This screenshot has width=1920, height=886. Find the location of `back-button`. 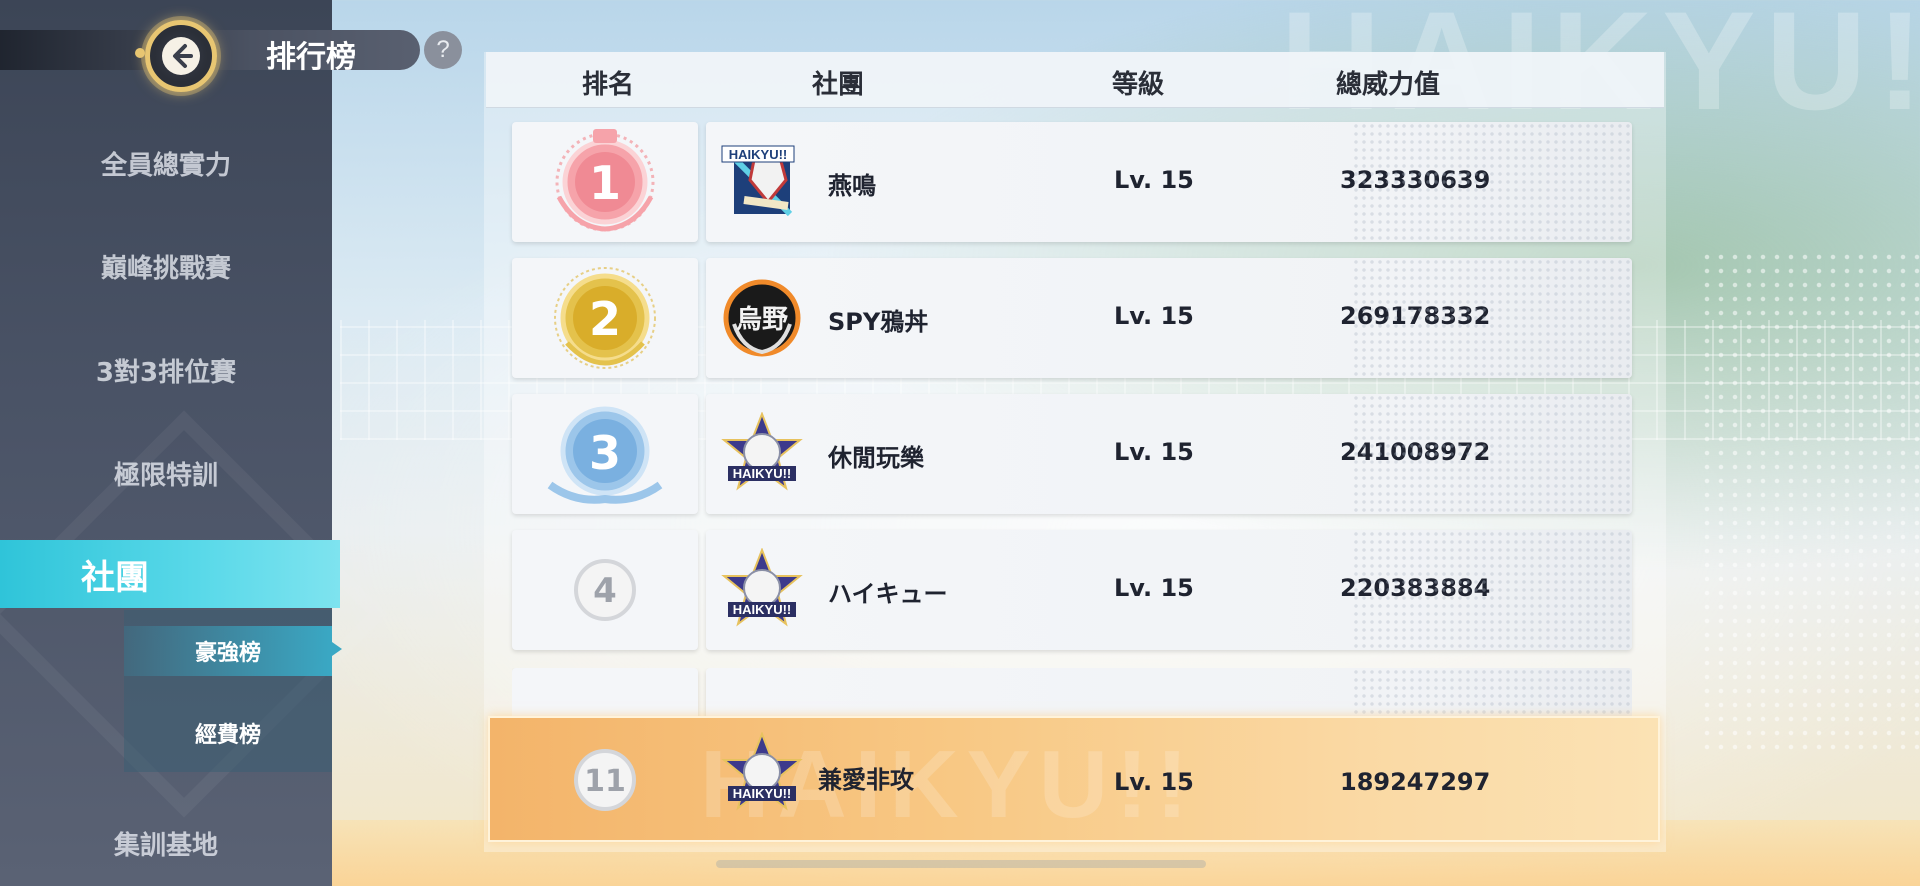

back-button is located at coordinates (181, 56).